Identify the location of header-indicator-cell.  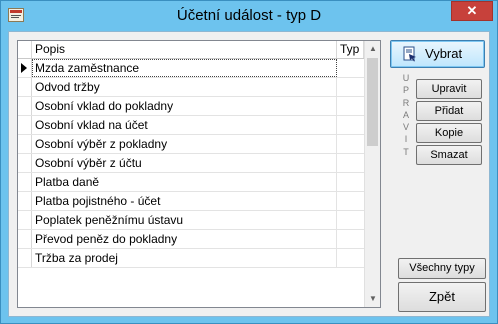
(25, 49).